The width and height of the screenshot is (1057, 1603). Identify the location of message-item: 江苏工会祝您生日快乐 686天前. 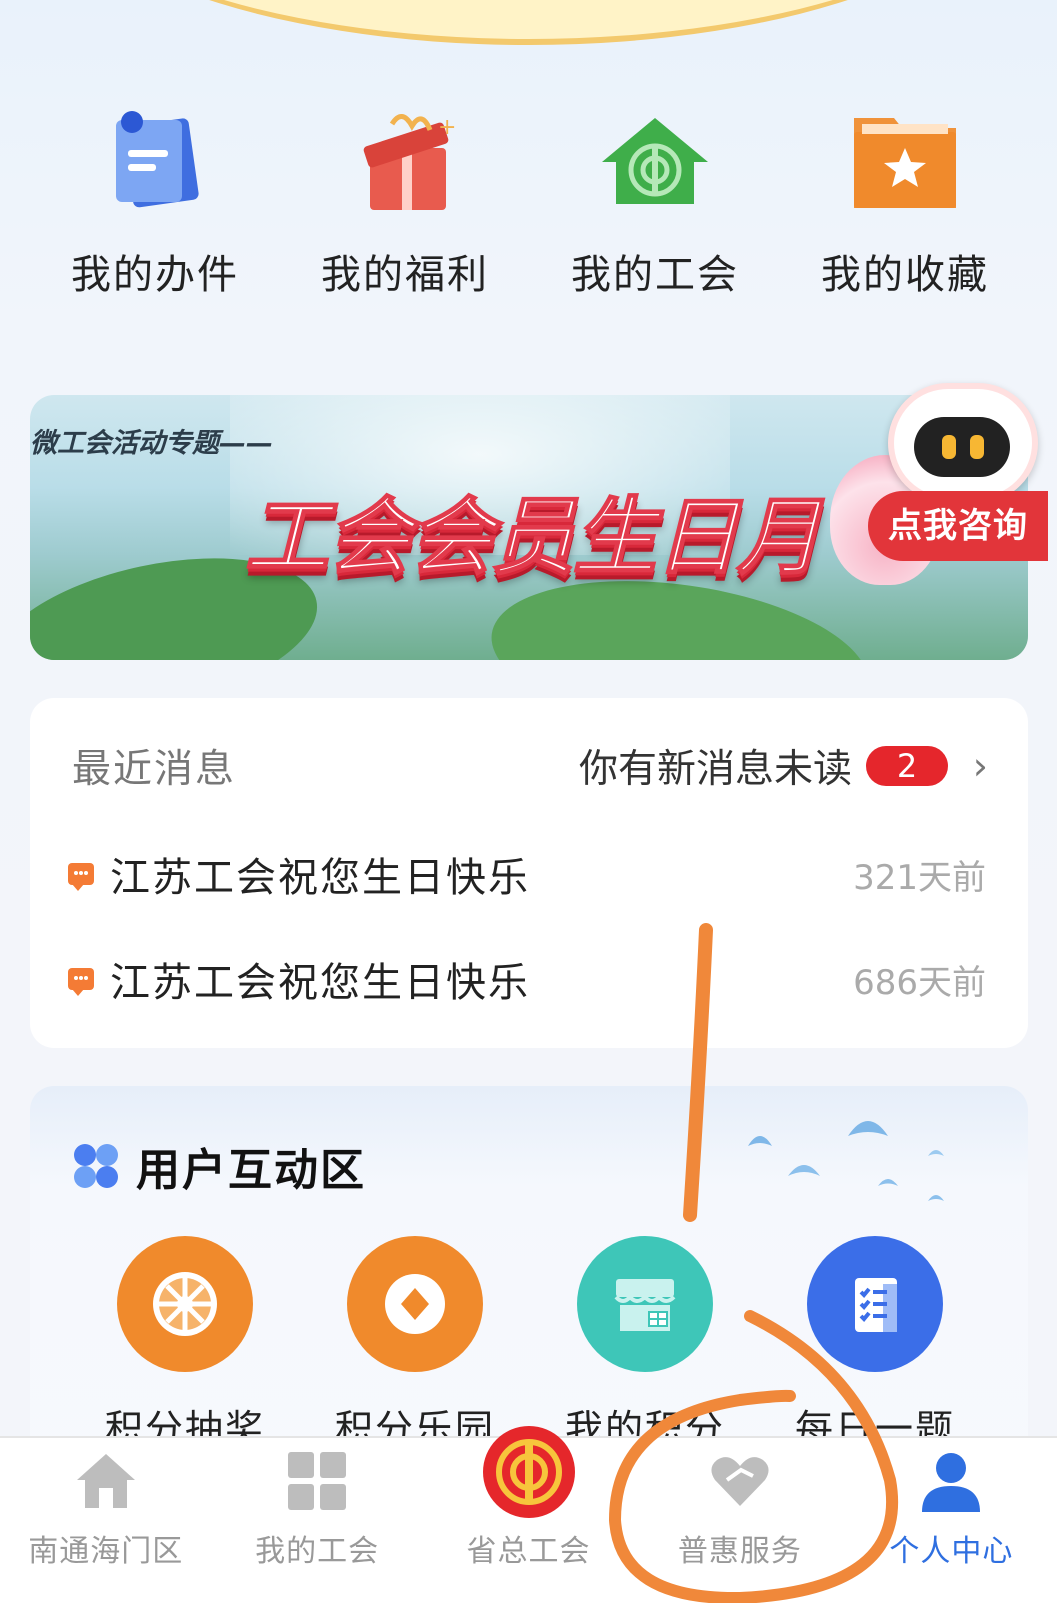
(527, 979).